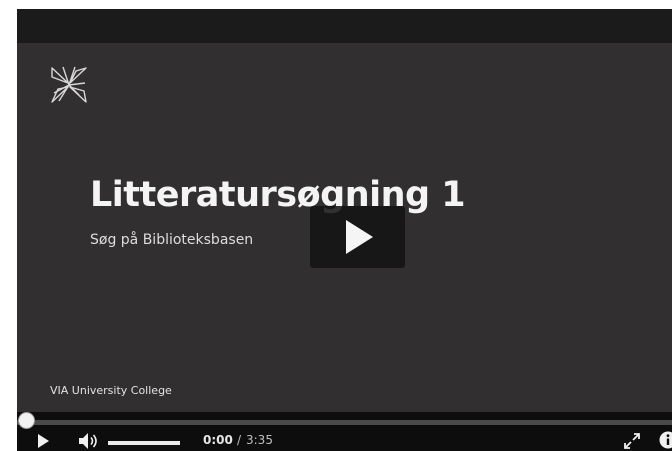 The width and height of the screenshot is (672, 451). Describe the element at coordinates (632, 441) in the screenshot. I see `fullscreen-icon` at that location.